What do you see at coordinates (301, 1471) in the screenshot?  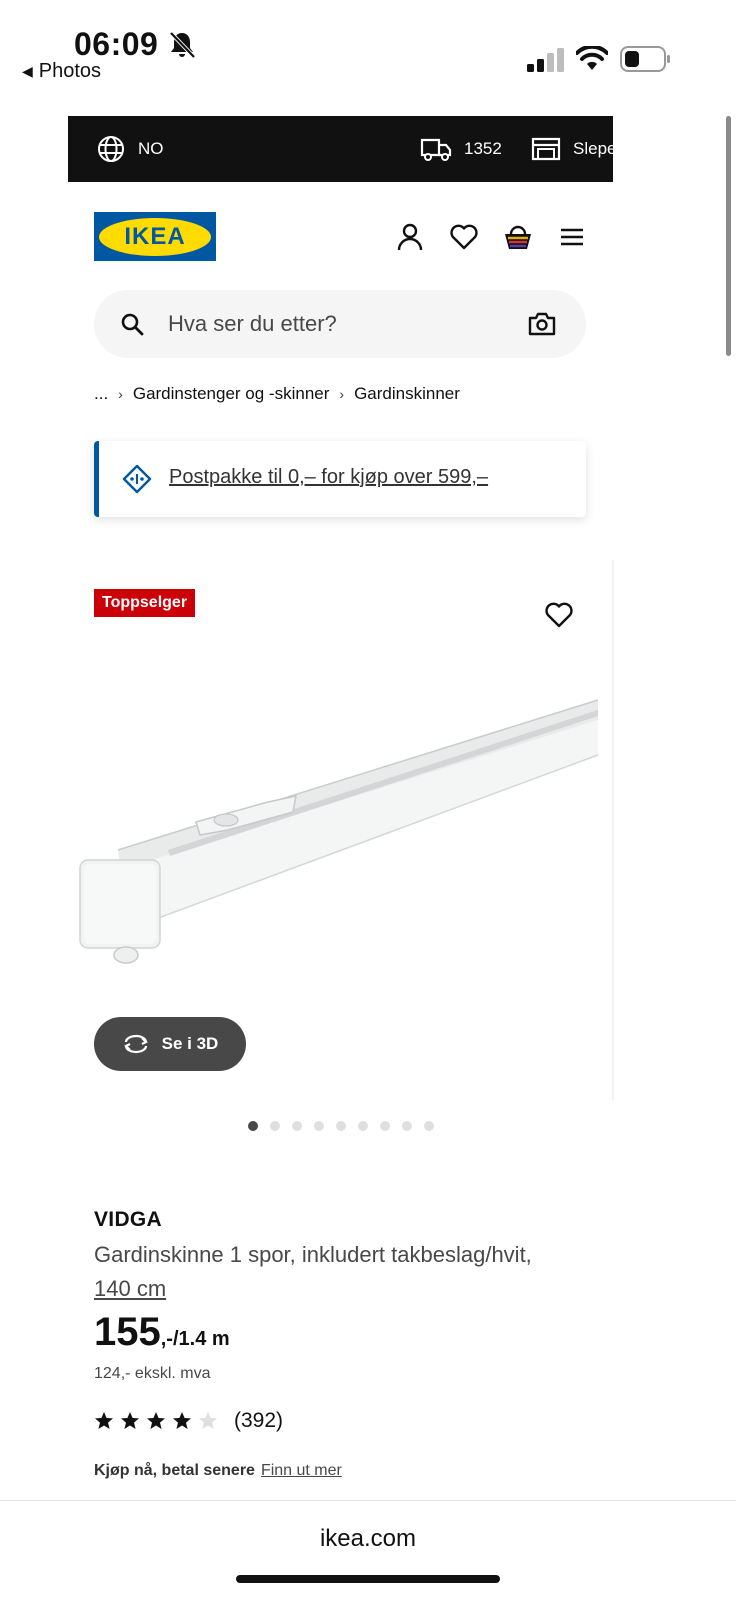 I see `pay-later-link: Finn ut mer` at bounding box center [301, 1471].